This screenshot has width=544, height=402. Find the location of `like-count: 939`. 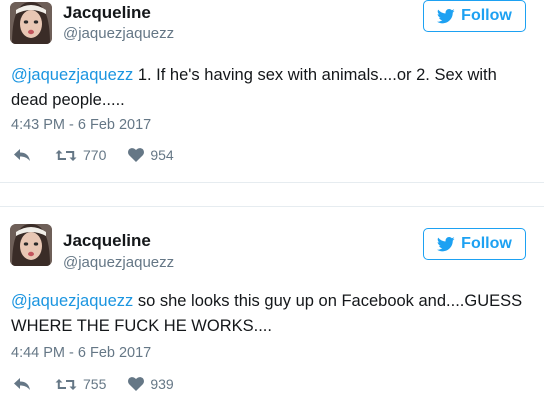

like-count: 939 is located at coordinates (162, 384).